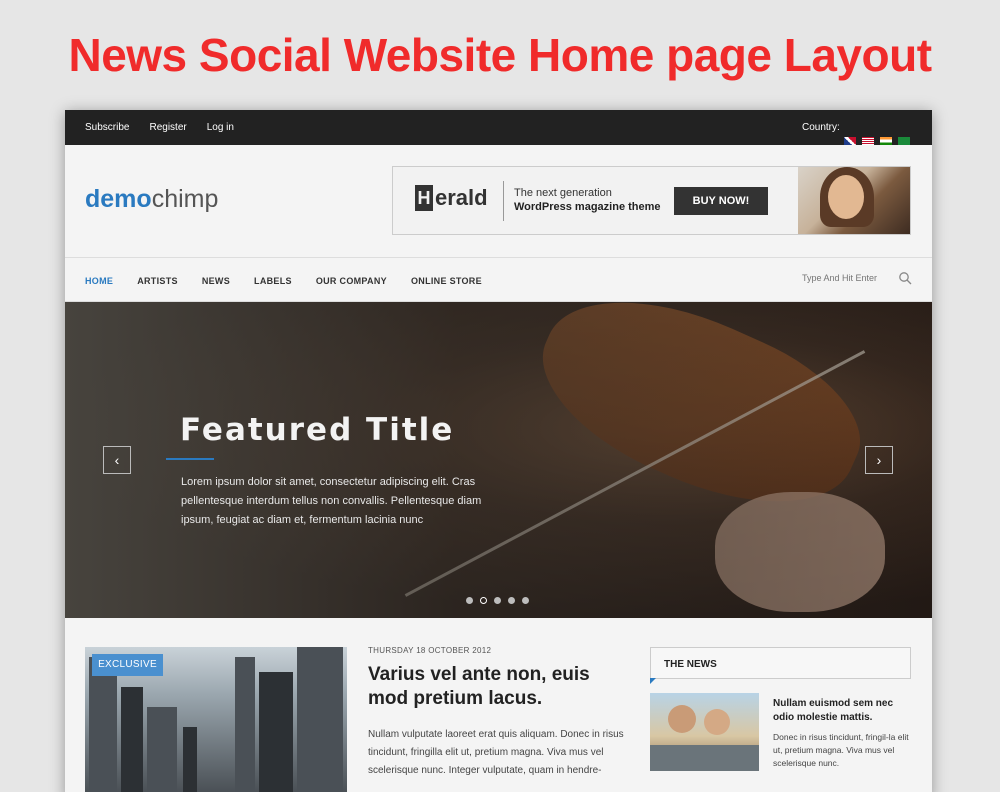 This screenshot has width=1000, height=792. I want to click on uk-flag-icon, so click(850, 141).